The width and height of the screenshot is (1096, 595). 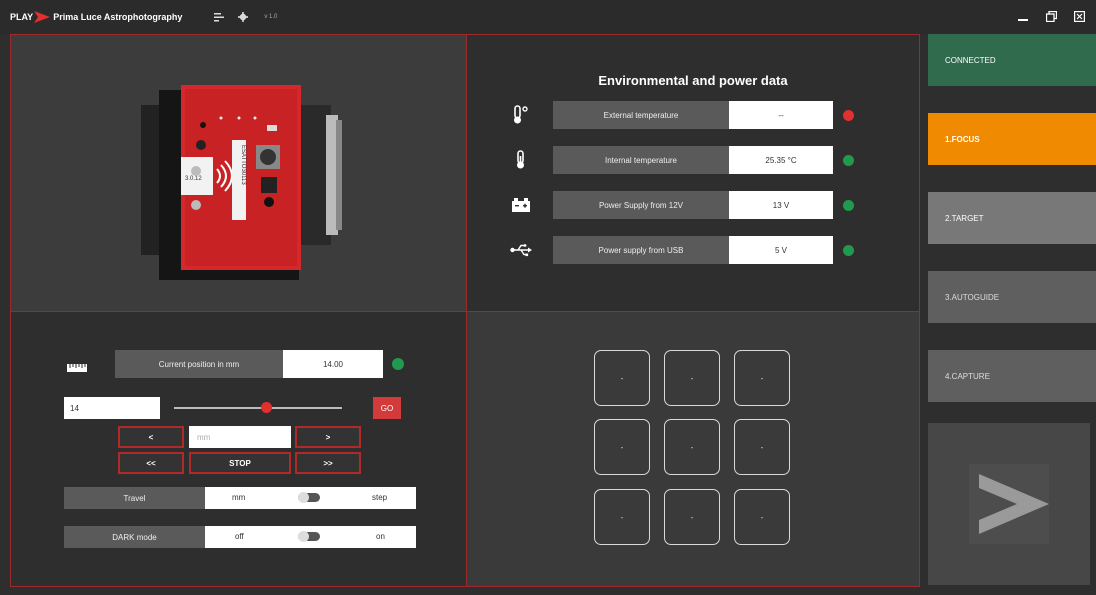 I want to click on title-bar: PLAY Prima Luce Astrophotography v 1.0, so click(x=548, y=17).